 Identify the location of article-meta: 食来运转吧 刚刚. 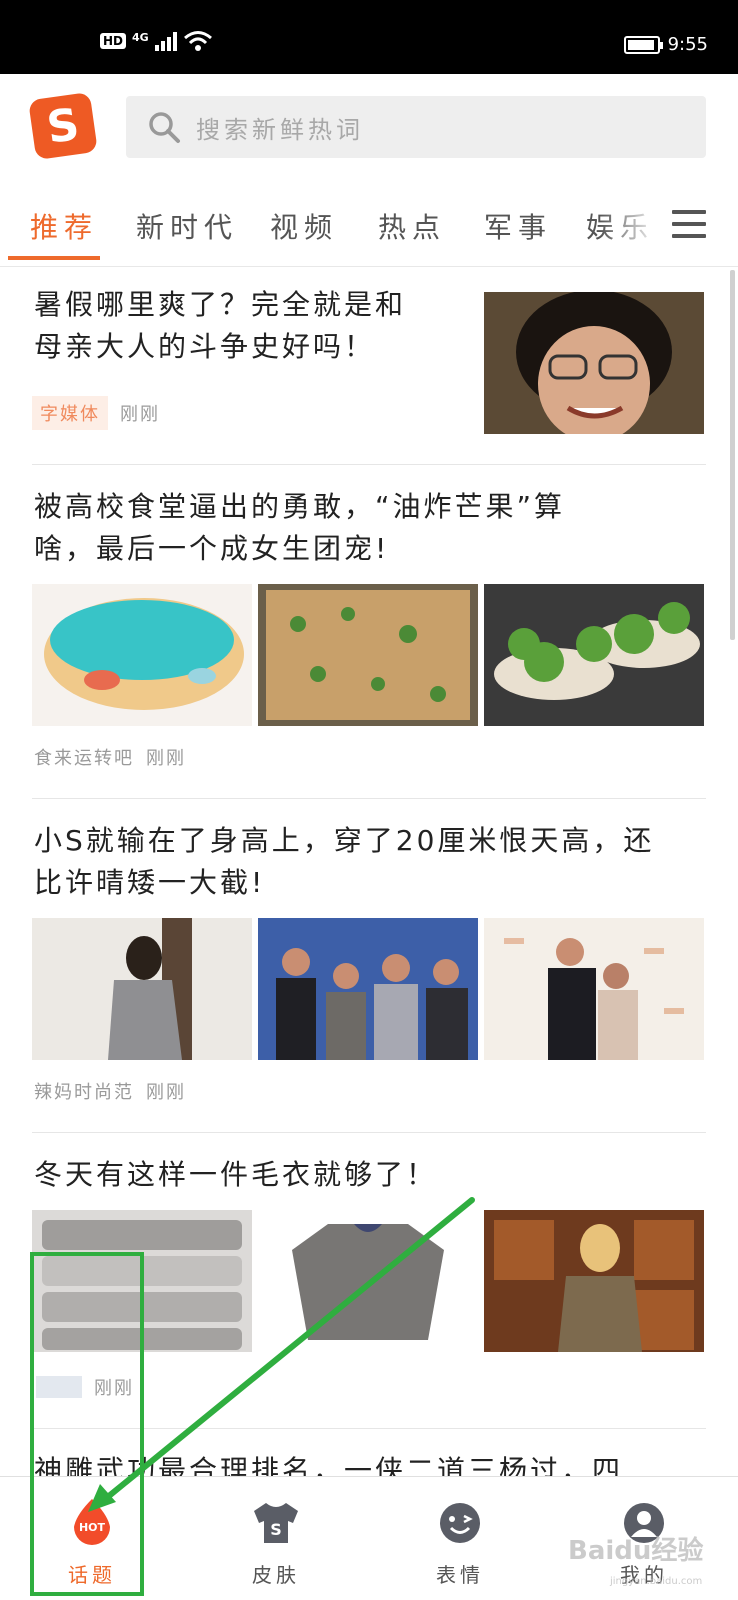
(110, 757).